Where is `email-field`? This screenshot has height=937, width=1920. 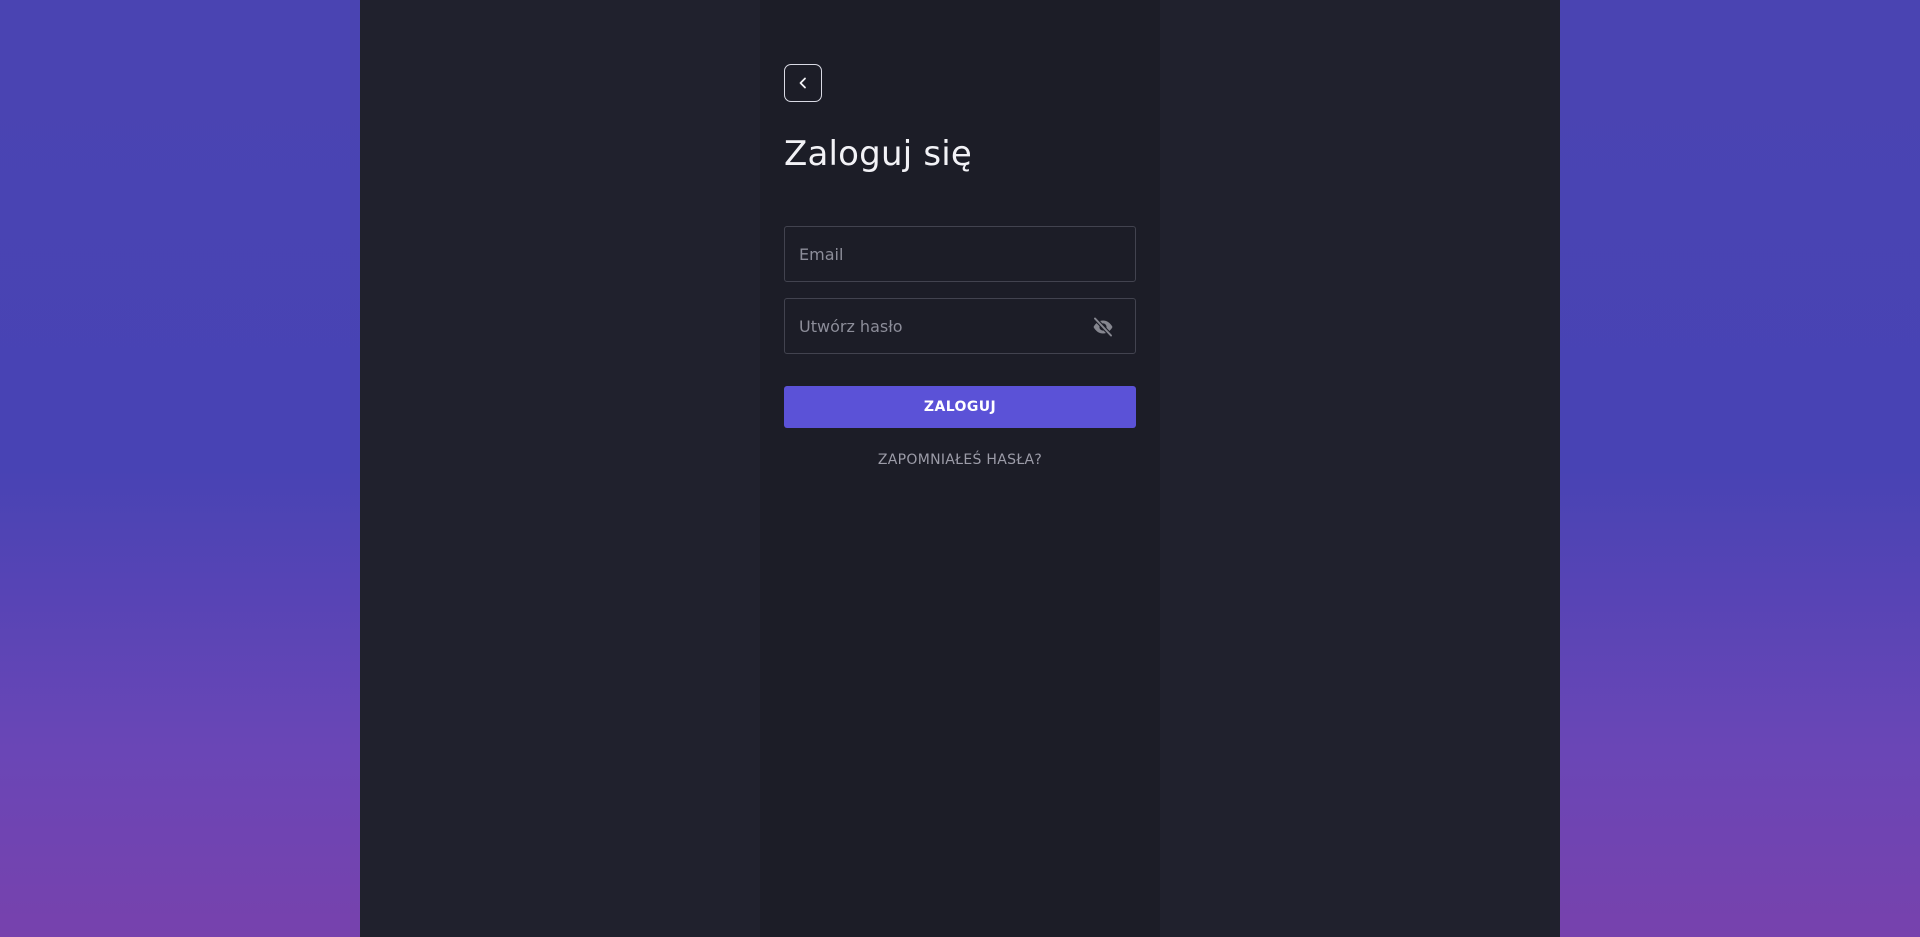 email-field is located at coordinates (960, 254).